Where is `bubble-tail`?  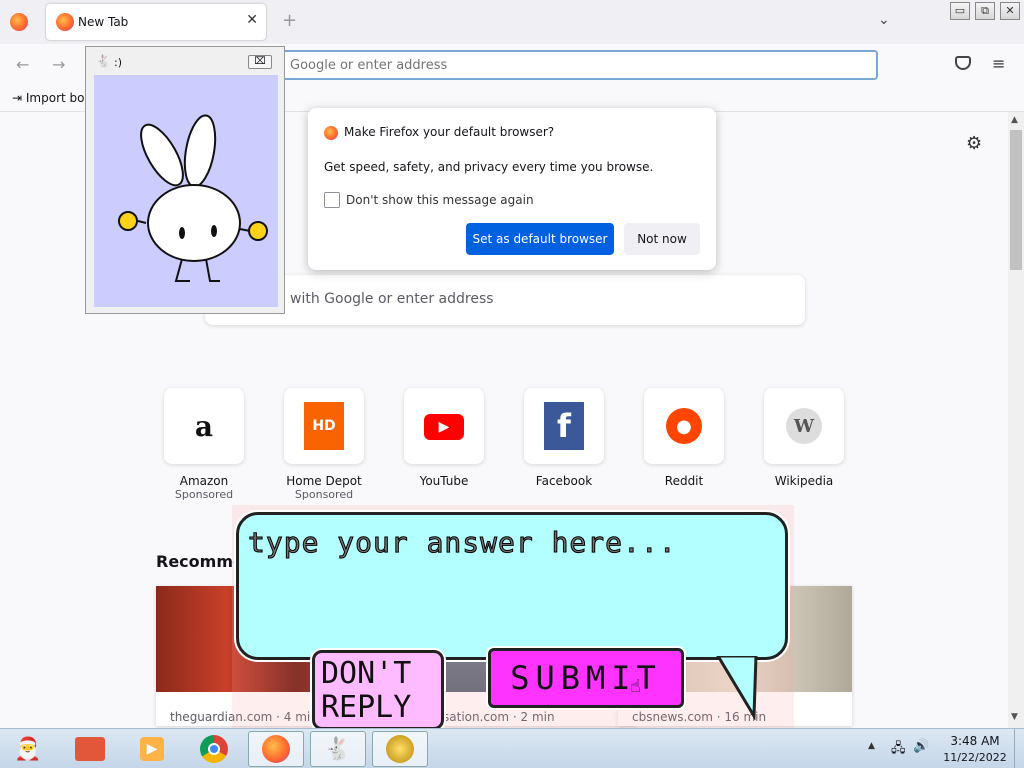 bubble-tail is located at coordinates (737, 688).